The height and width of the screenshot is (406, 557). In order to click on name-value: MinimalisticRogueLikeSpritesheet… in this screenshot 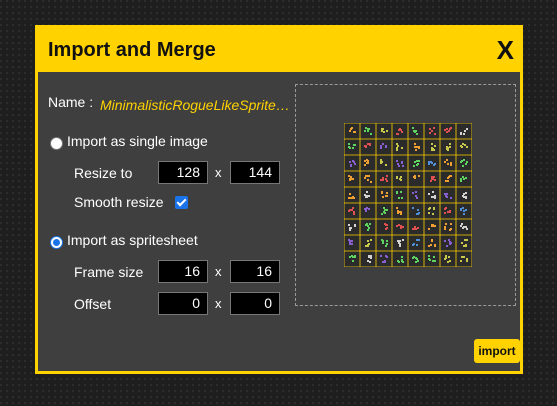, I will do `click(197, 105)`.